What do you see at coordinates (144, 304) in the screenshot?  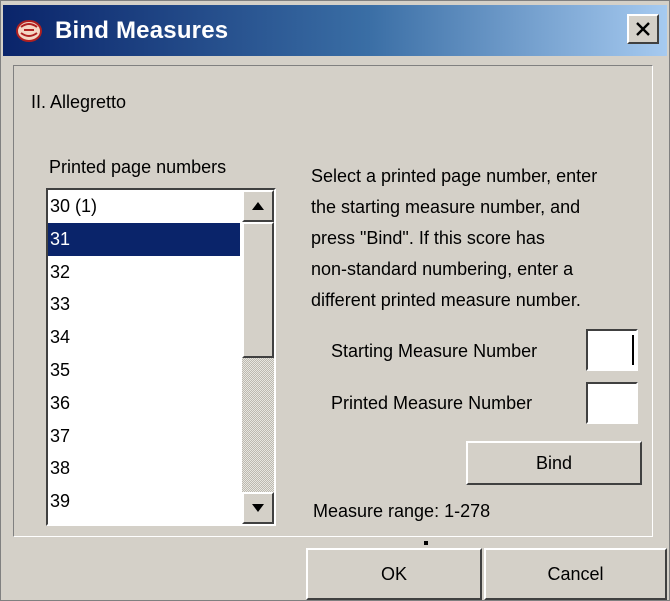 I see `list-item: 33` at bounding box center [144, 304].